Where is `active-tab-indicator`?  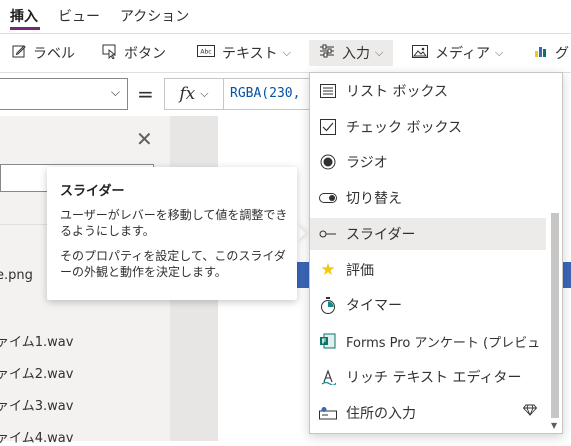
active-tab-indicator is located at coordinates (25, 28).